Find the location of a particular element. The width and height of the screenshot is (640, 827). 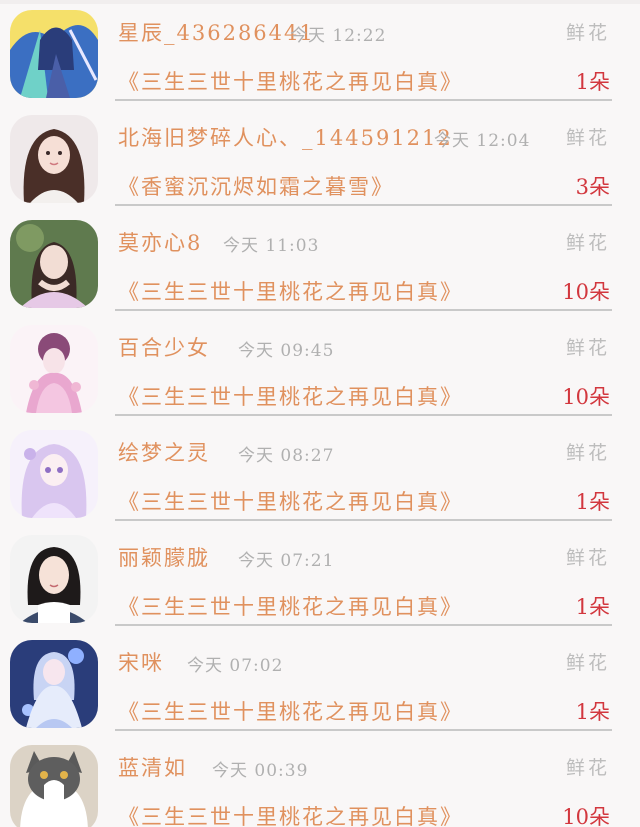

cat-avatar is located at coordinates (54, 786).